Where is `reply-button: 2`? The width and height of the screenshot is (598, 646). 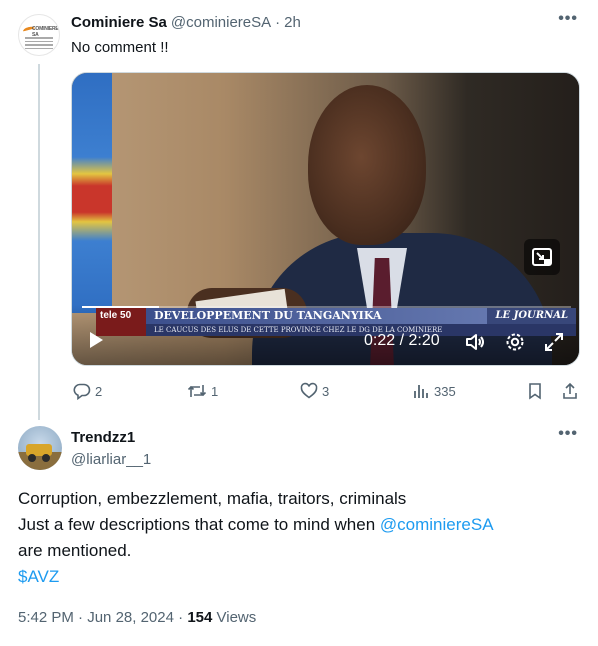 reply-button: 2 is located at coordinates (87, 391).